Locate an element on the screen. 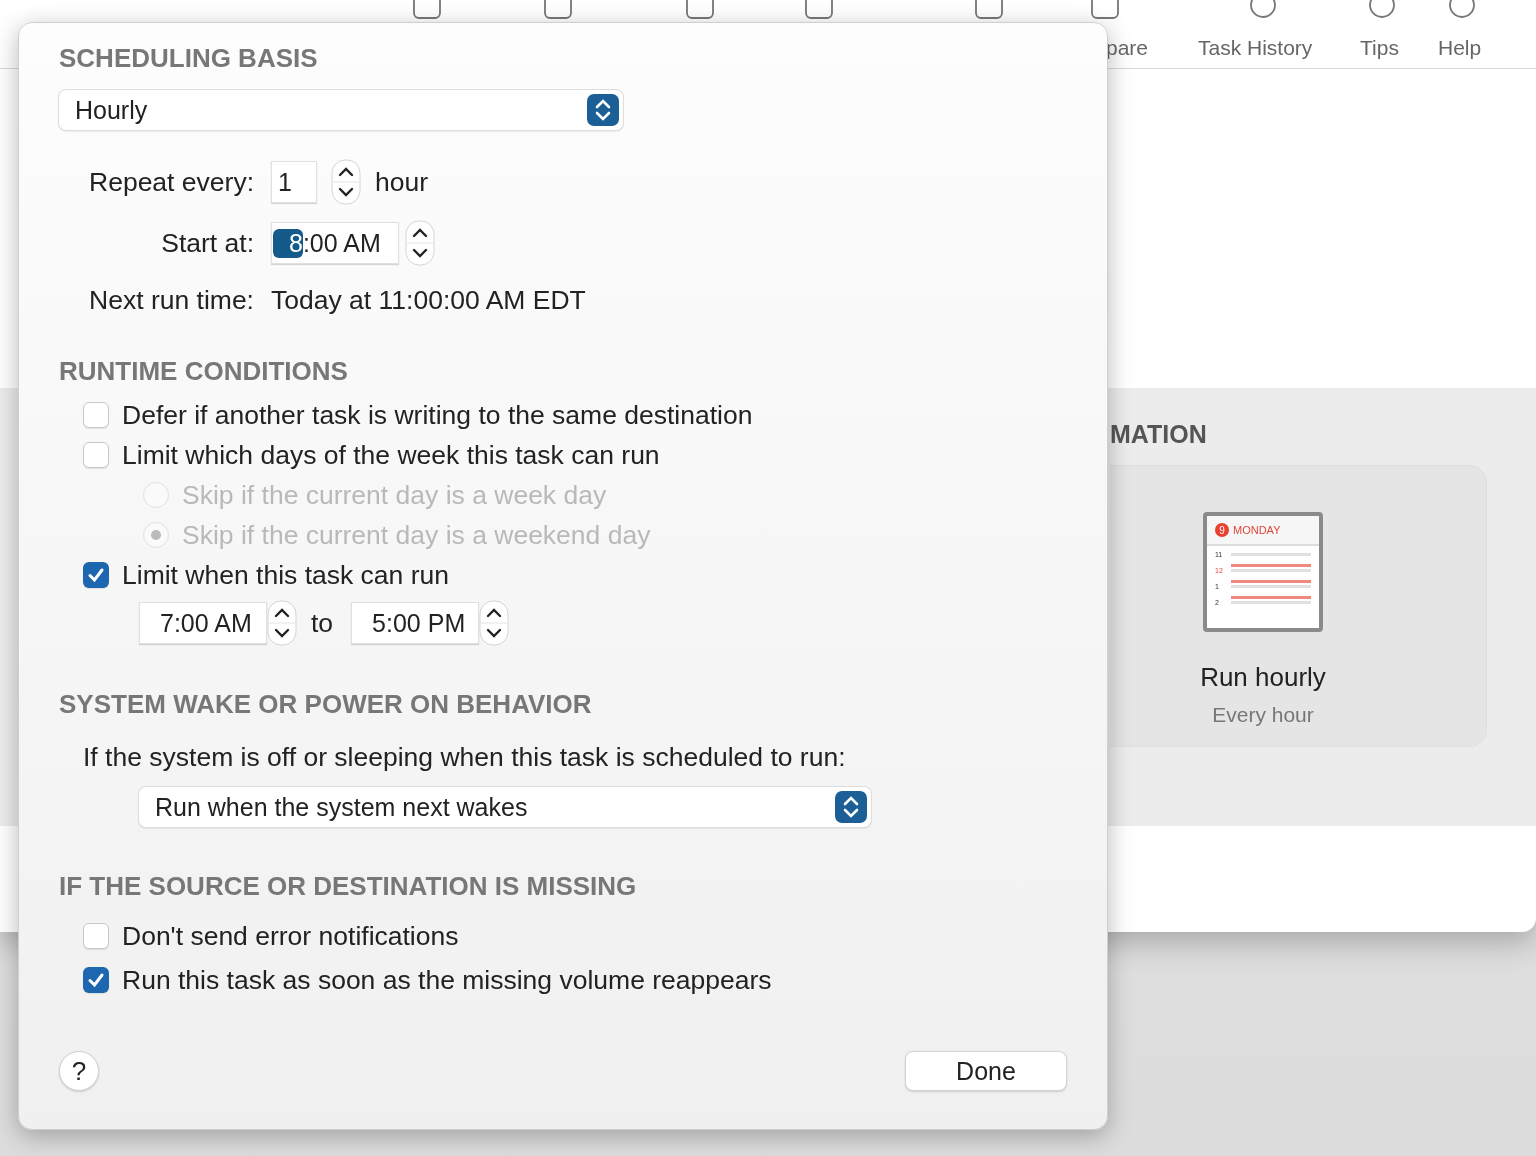 This screenshot has width=1536, height=1156. start-time-field: 8:00 AM is located at coordinates (335, 243).